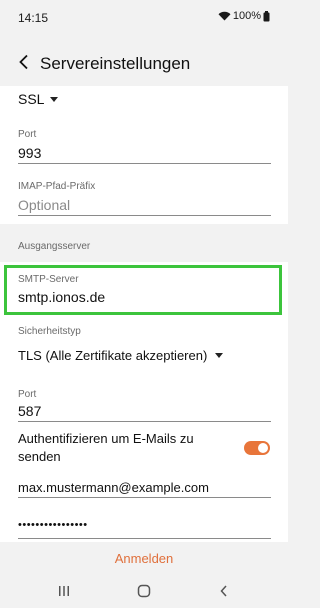 The image size is (320, 608). What do you see at coordinates (144, 421) in the screenshot?
I see `outgoing-port-underline` at bounding box center [144, 421].